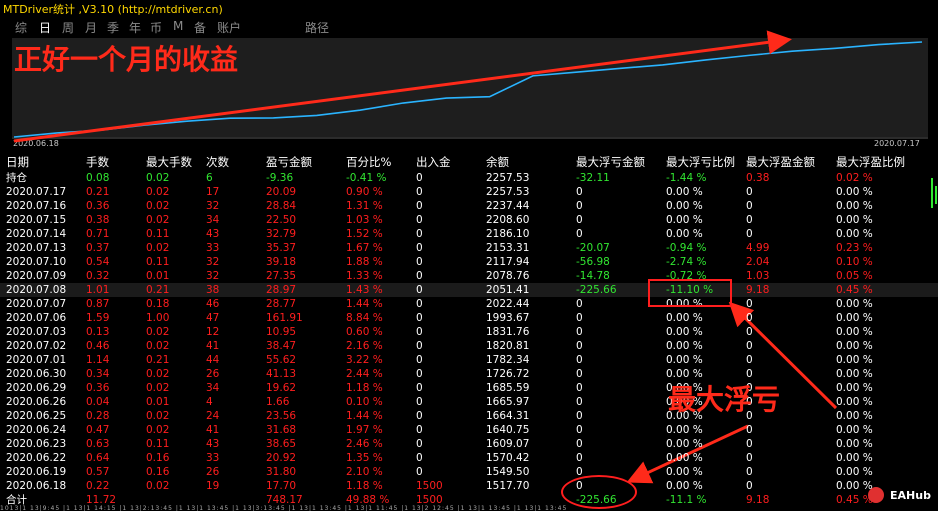 This screenshot has width=938, height=511. Describe the element at coordinates (700, 162) in the screenshot. I see `col-dd-pct: 最大浮亏比例` at that location.